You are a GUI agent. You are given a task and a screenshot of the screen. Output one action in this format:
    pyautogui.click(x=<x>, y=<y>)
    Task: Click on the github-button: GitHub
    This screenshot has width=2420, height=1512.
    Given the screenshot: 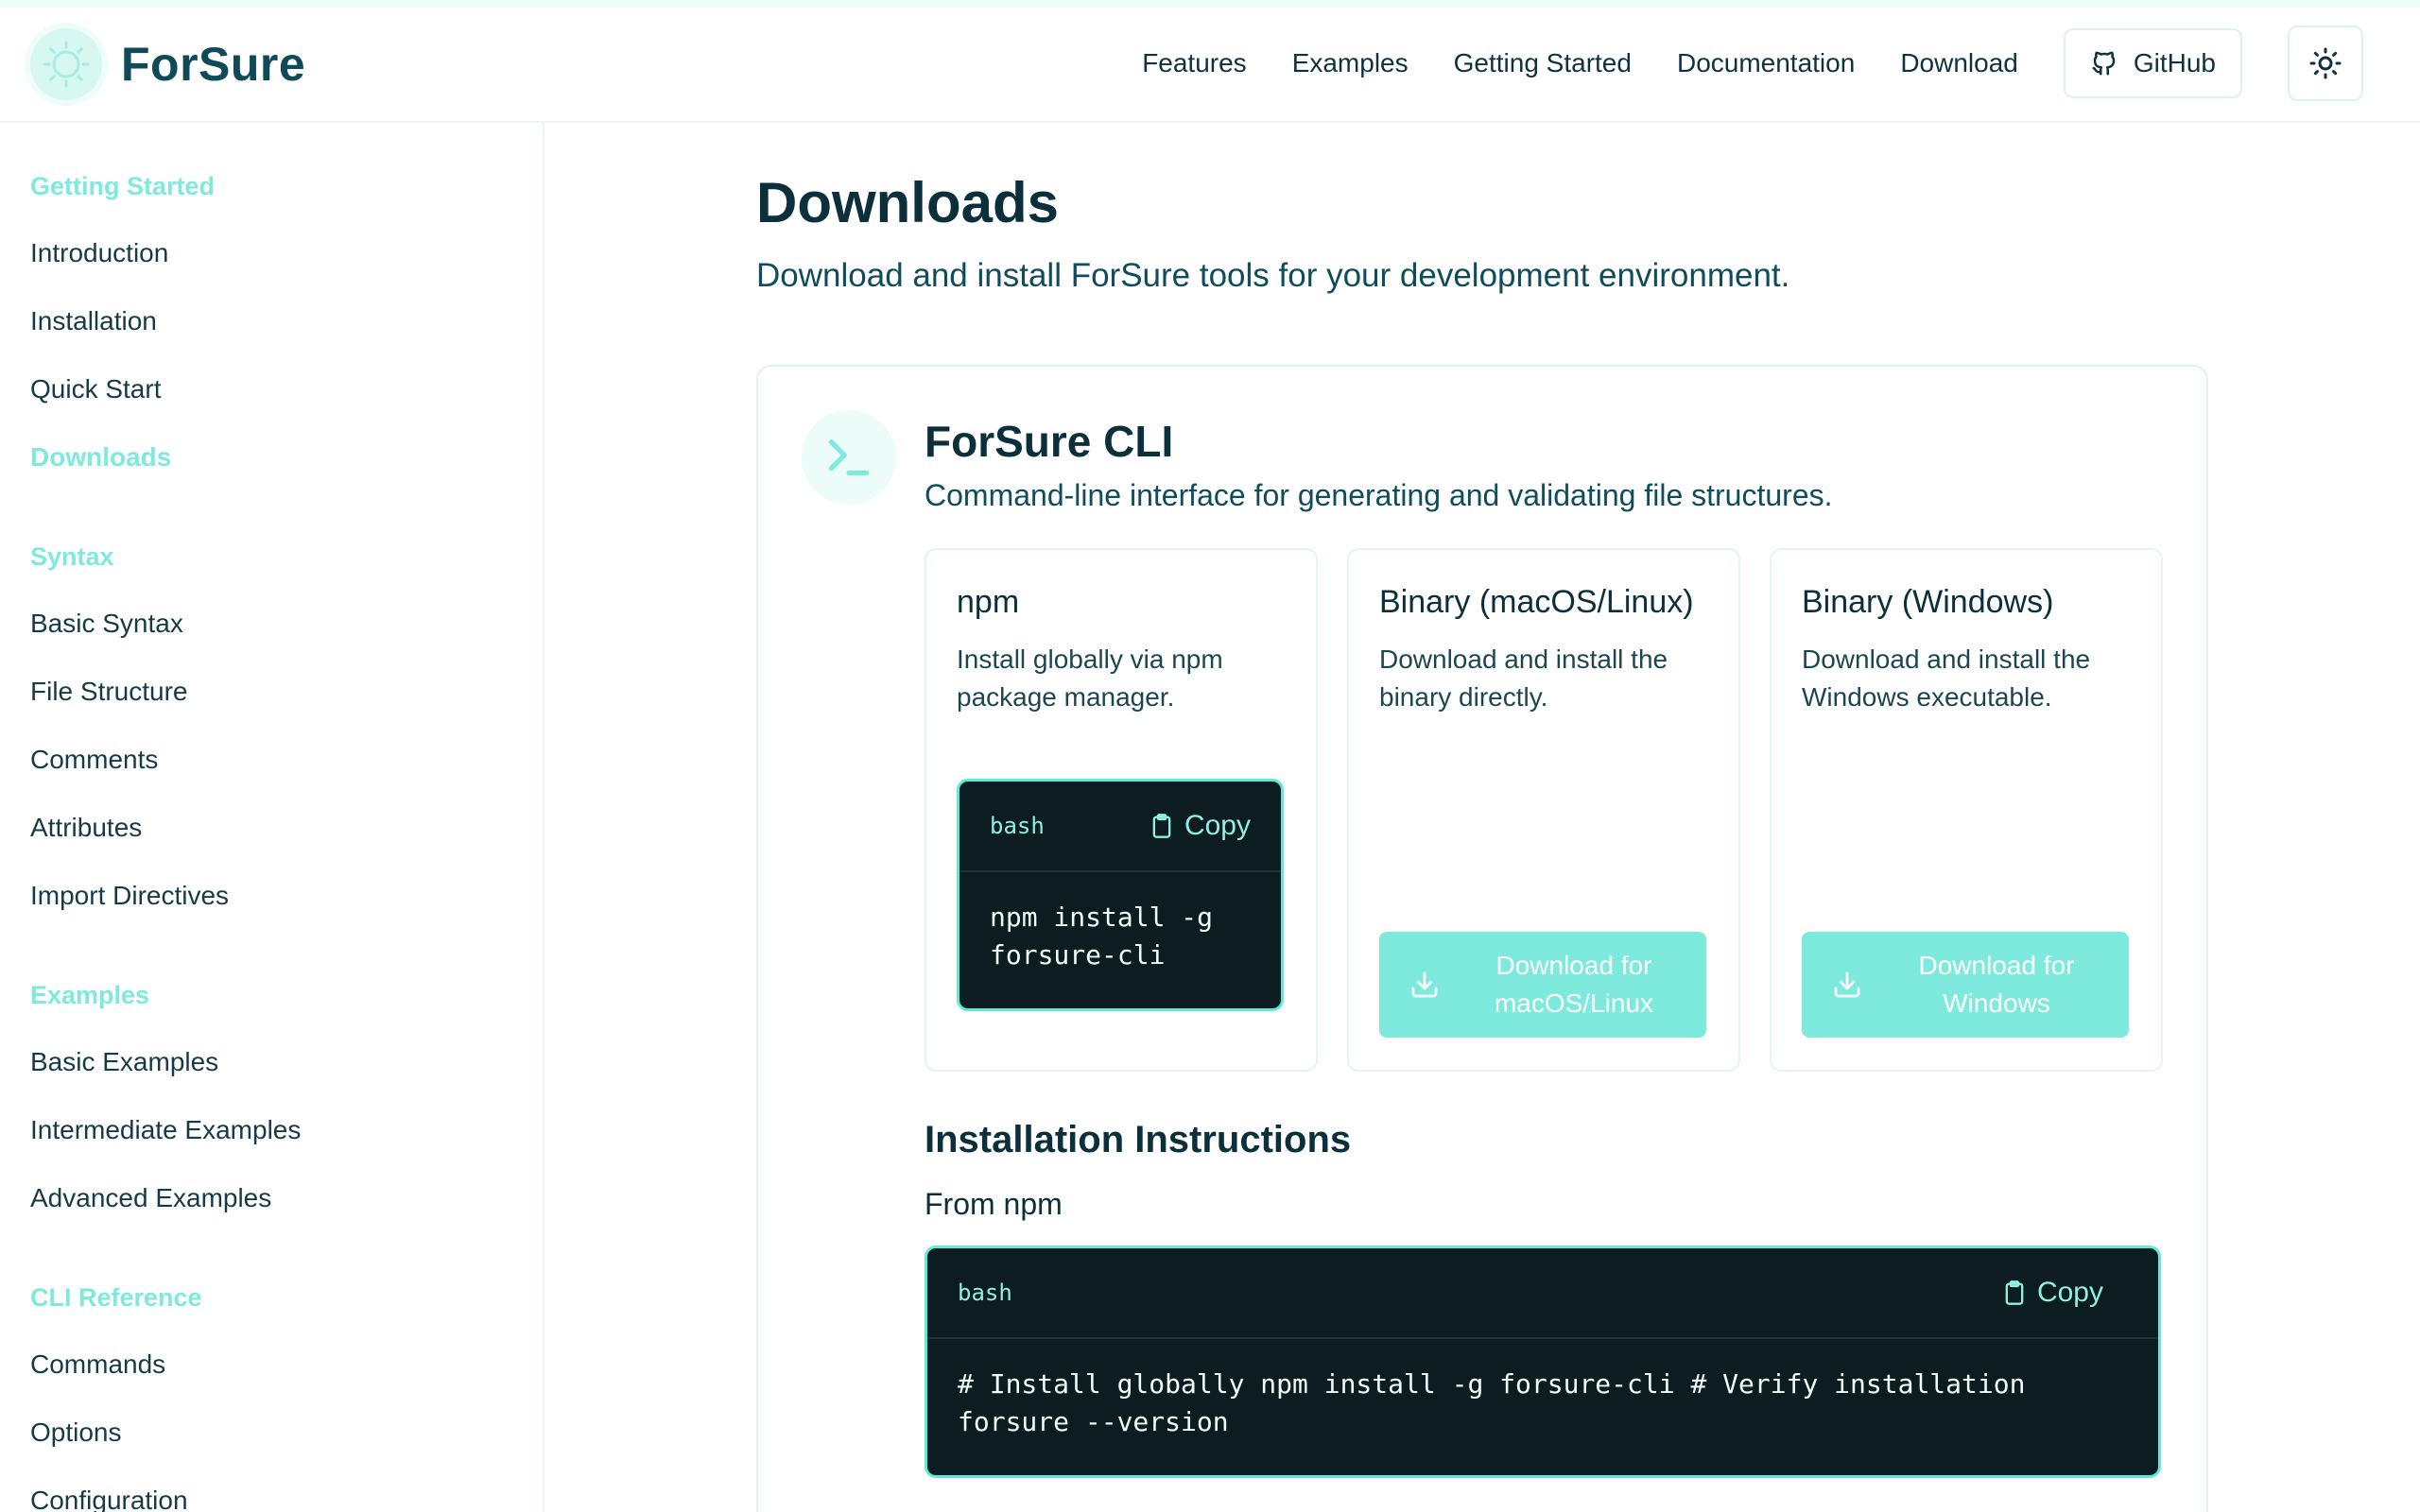 What is the action you would take?
    pyautogui.click(x=2152, y=63)
    